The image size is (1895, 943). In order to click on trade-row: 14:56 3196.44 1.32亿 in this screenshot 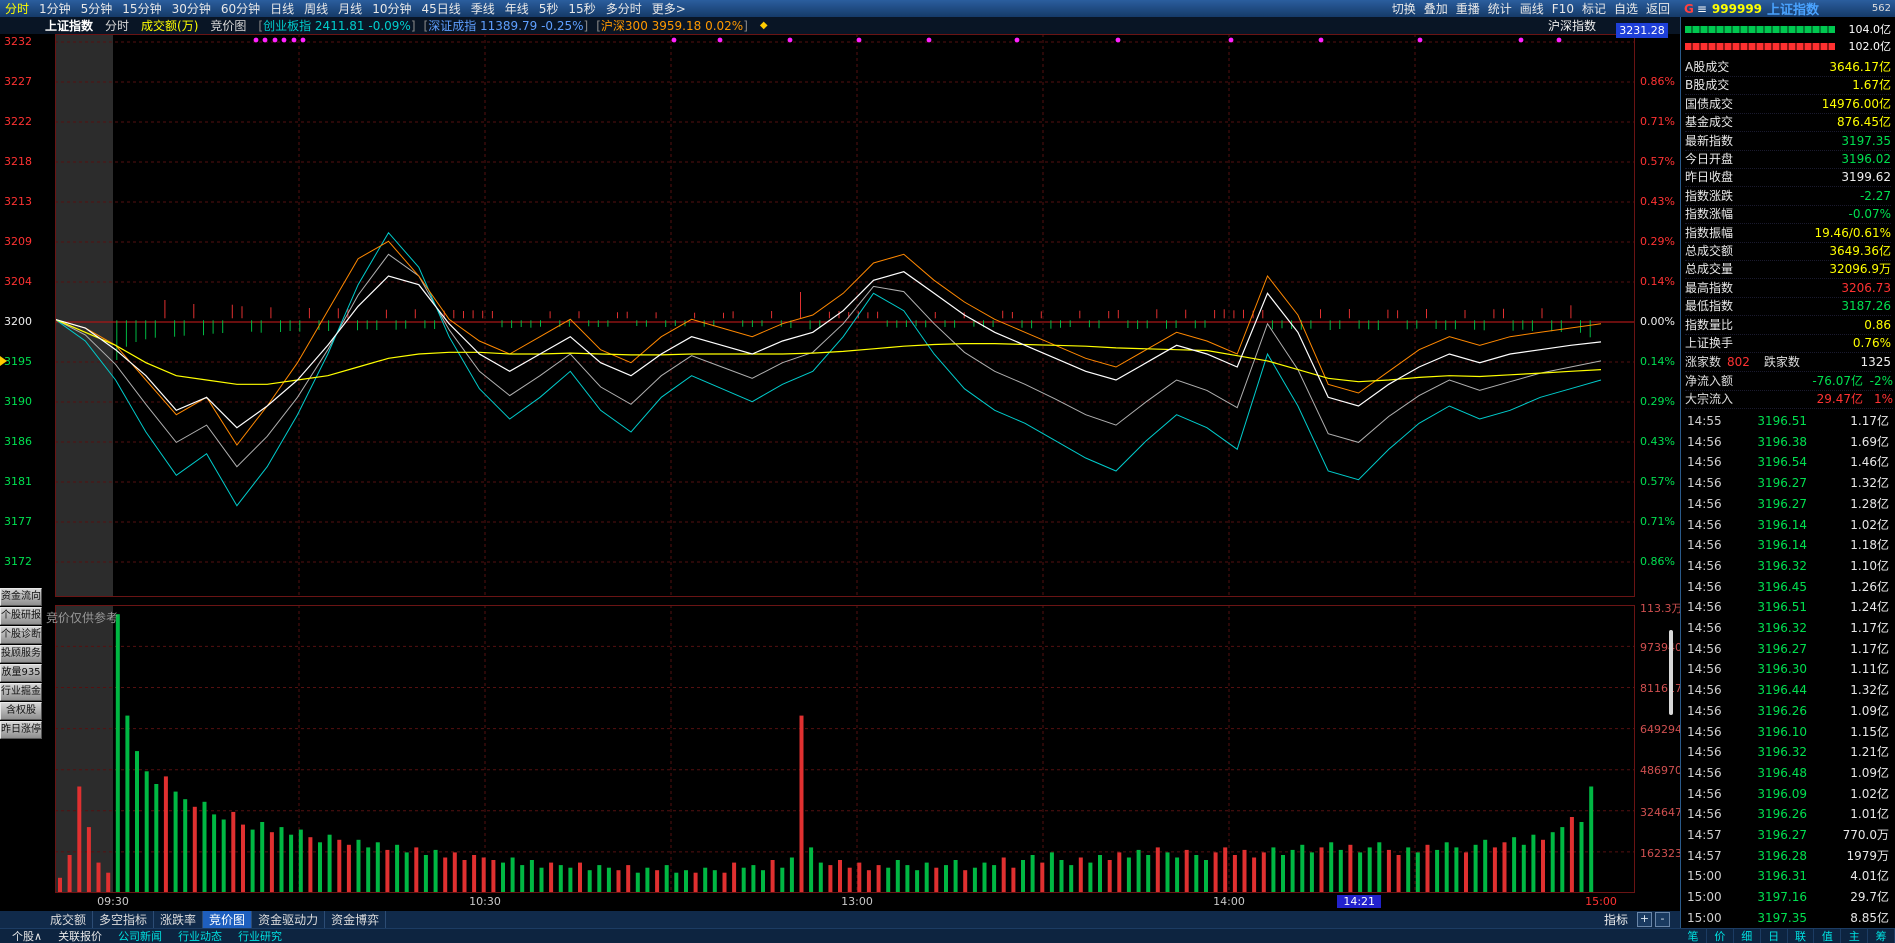, I will do `click(1788, 690)`.